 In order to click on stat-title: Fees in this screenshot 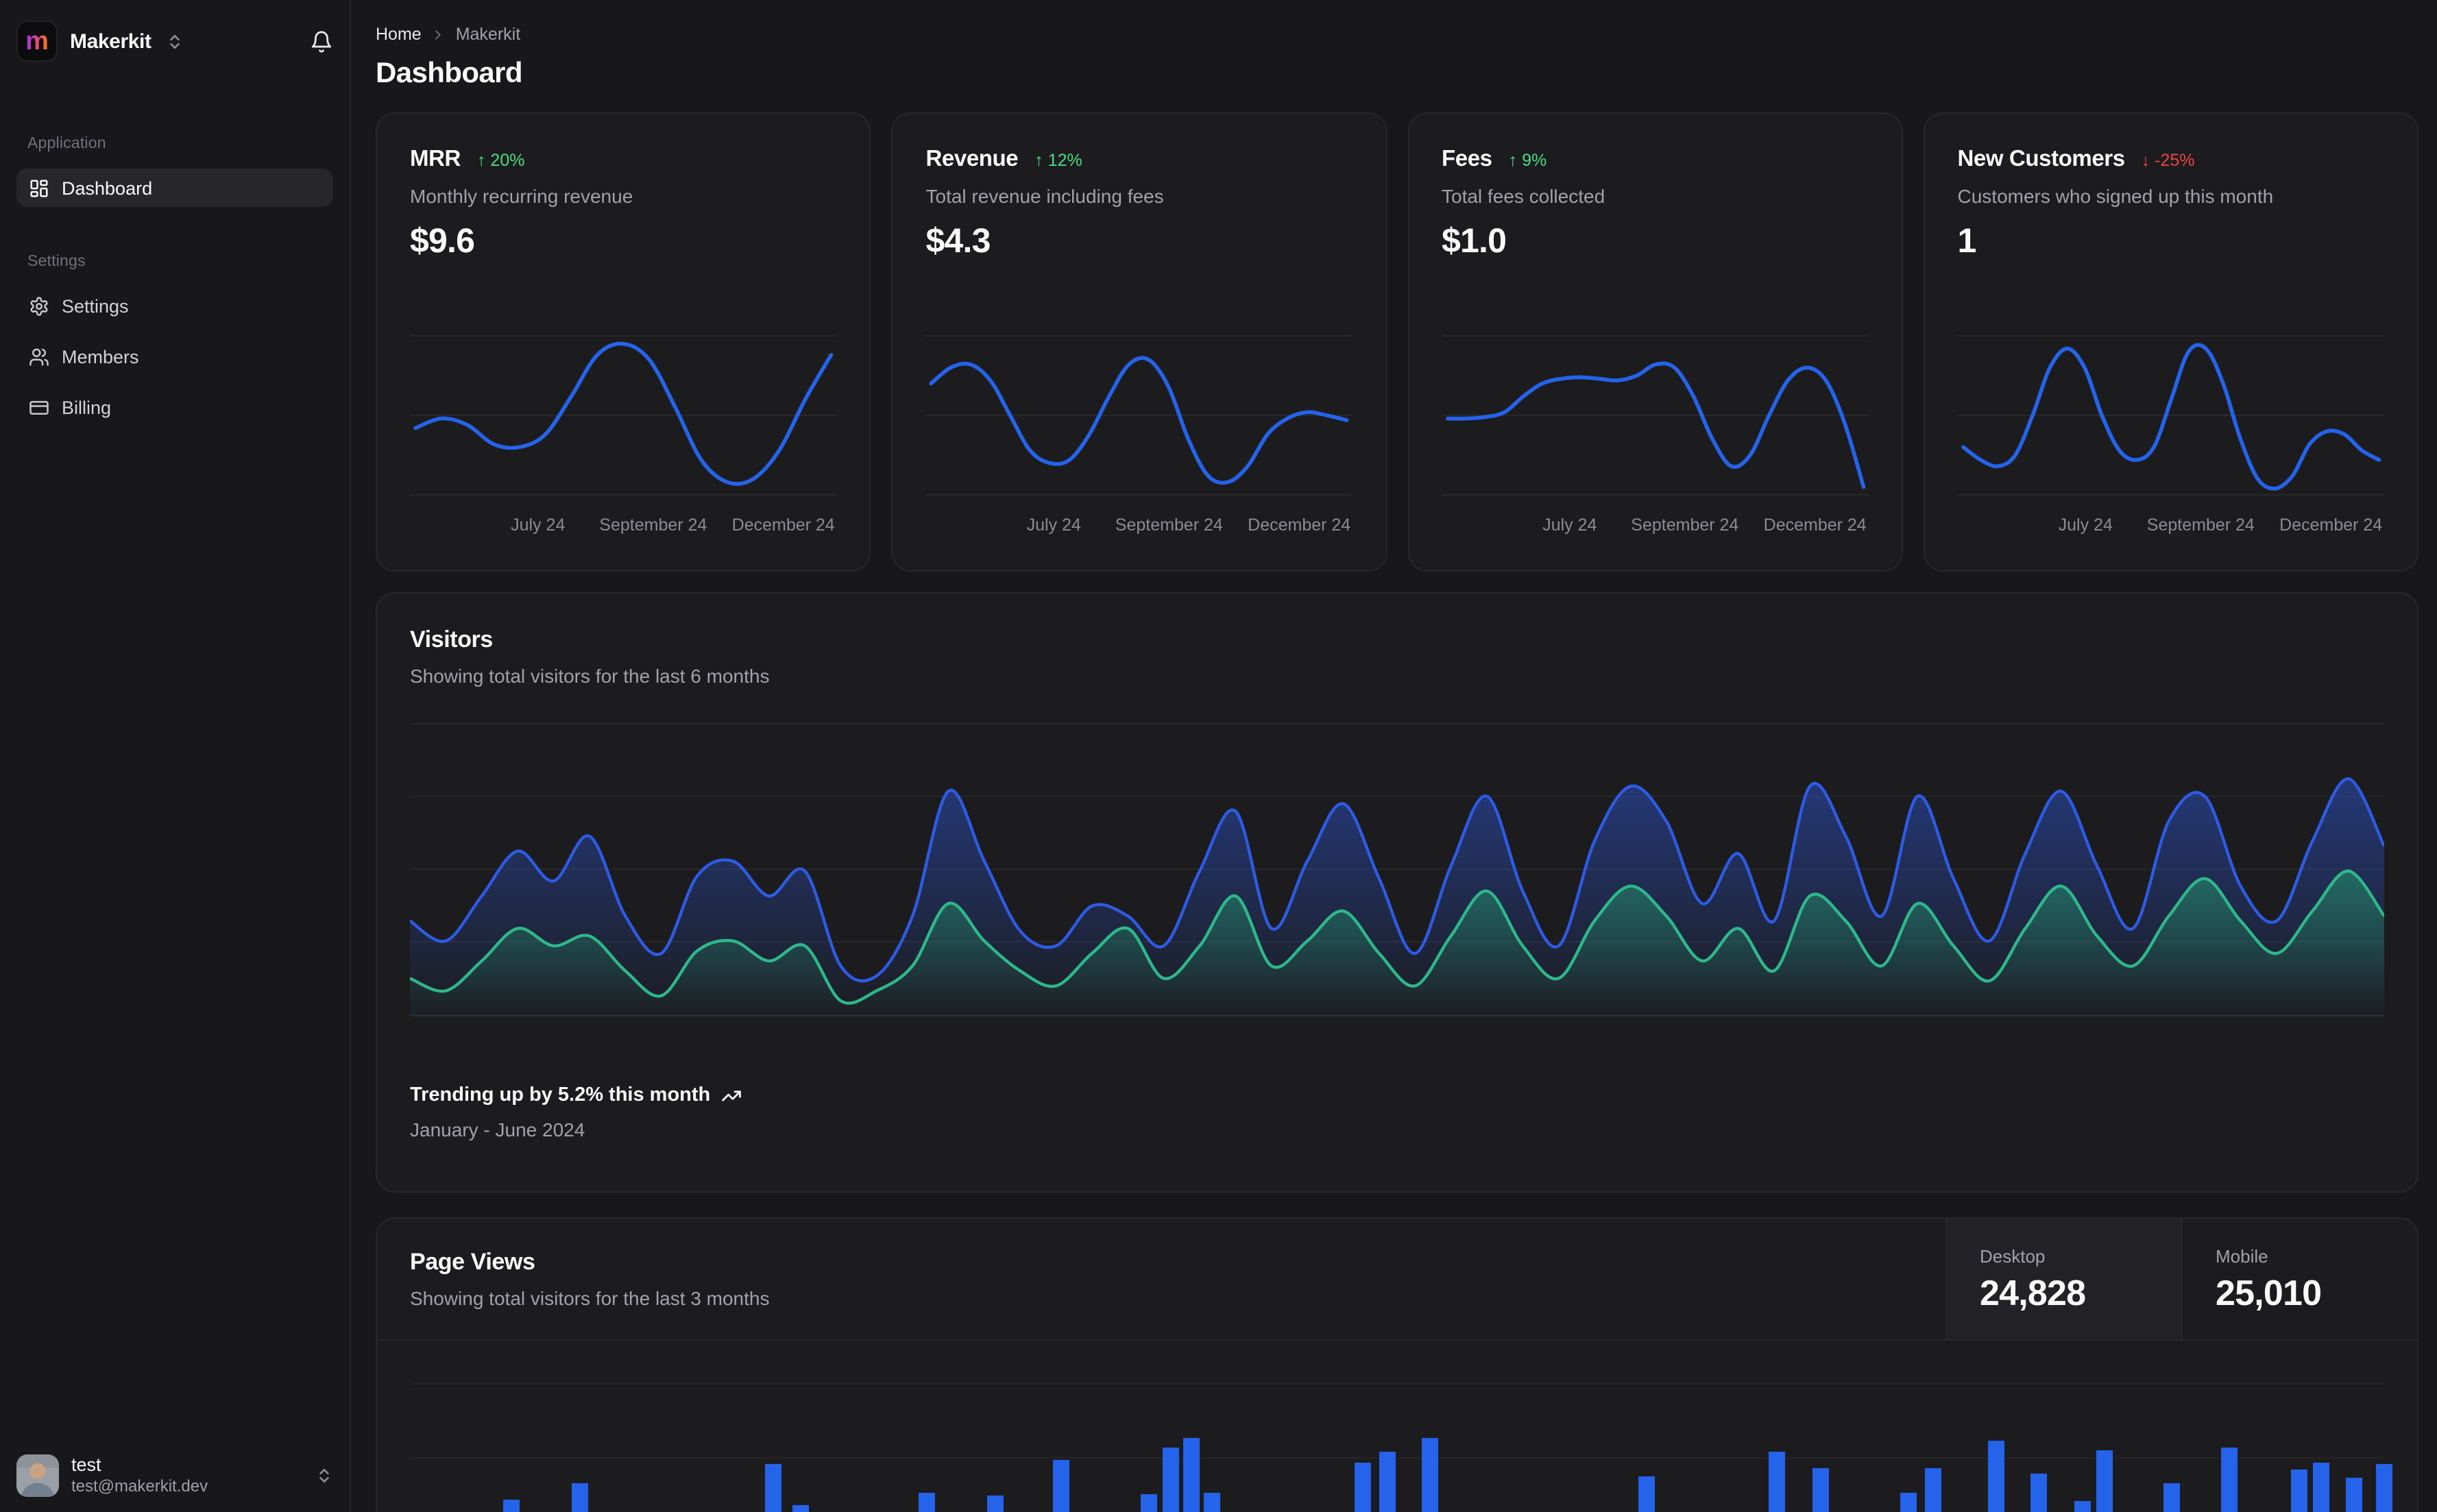, I will do `click(1467, 159)`.